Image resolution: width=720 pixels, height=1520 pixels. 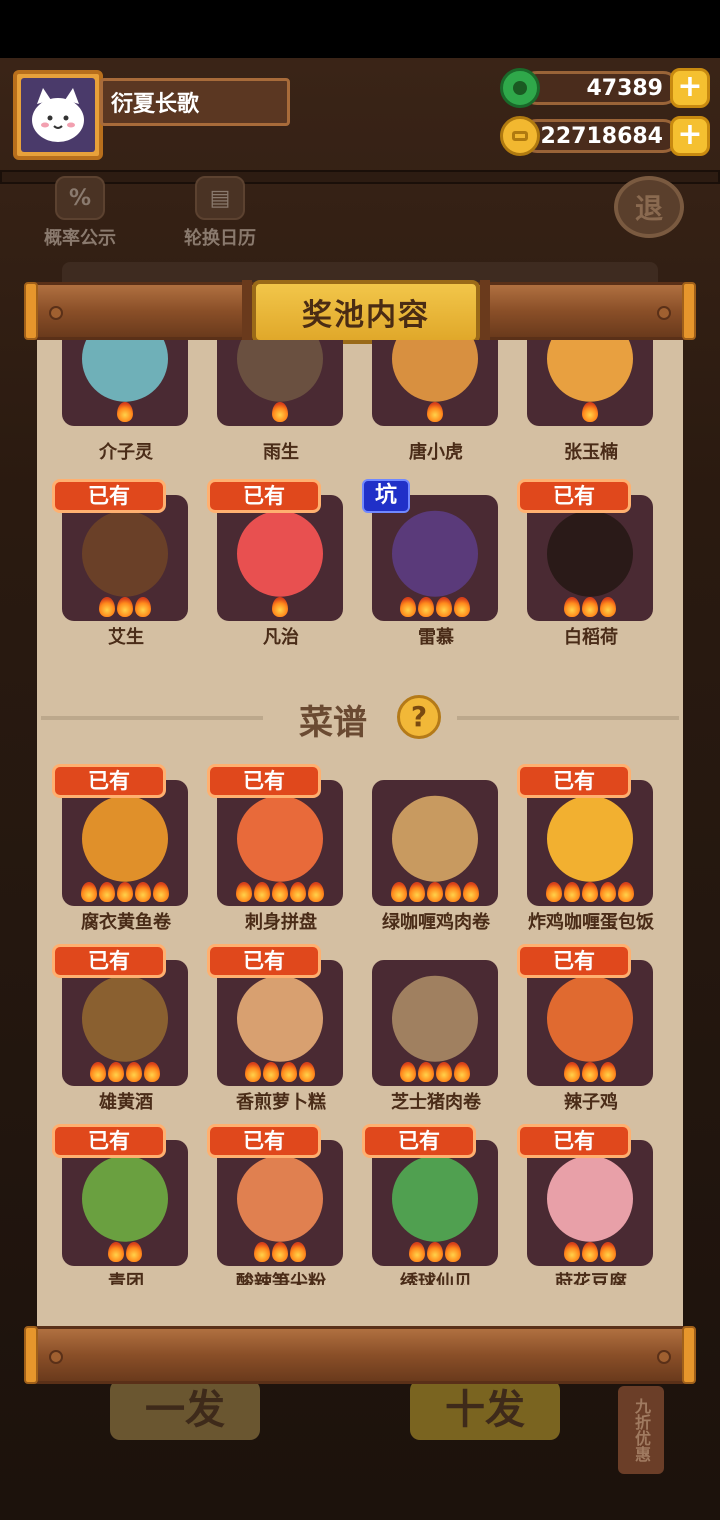 What do you see at coordinates (80, 238) in the screenshot?
I see `probability-label: 概率公示` at bounding box center [80, 238].